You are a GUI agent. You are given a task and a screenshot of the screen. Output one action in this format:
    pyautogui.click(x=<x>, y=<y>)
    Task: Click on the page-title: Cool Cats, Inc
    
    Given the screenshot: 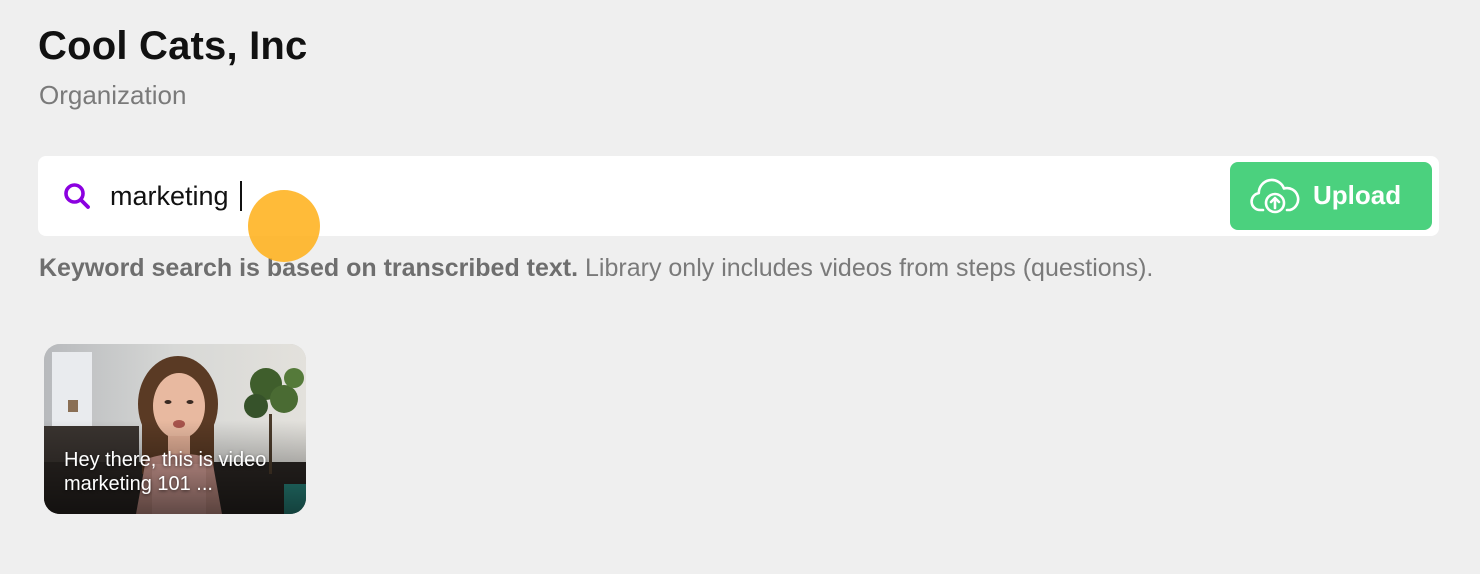 What is the action you would take?
    pyautogui.click(x=173, y=46)
    